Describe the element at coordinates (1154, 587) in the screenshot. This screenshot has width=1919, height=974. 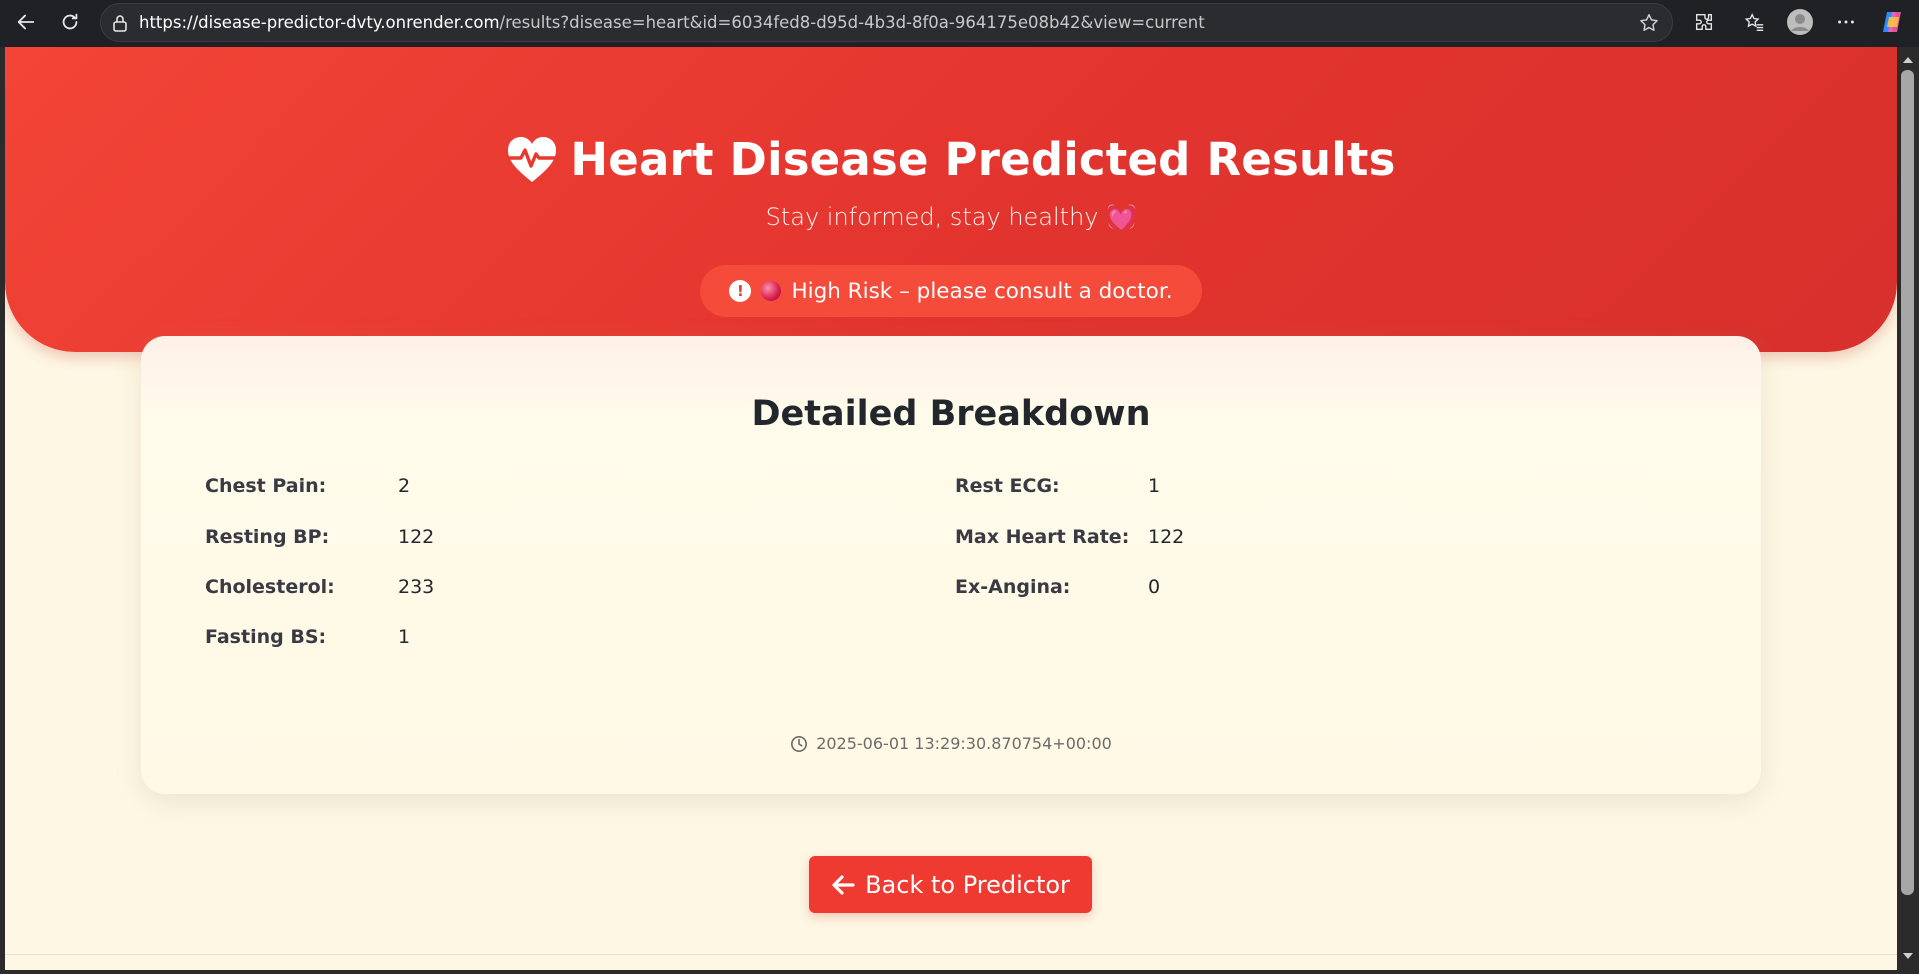
I see `field-value: 0` at that location.